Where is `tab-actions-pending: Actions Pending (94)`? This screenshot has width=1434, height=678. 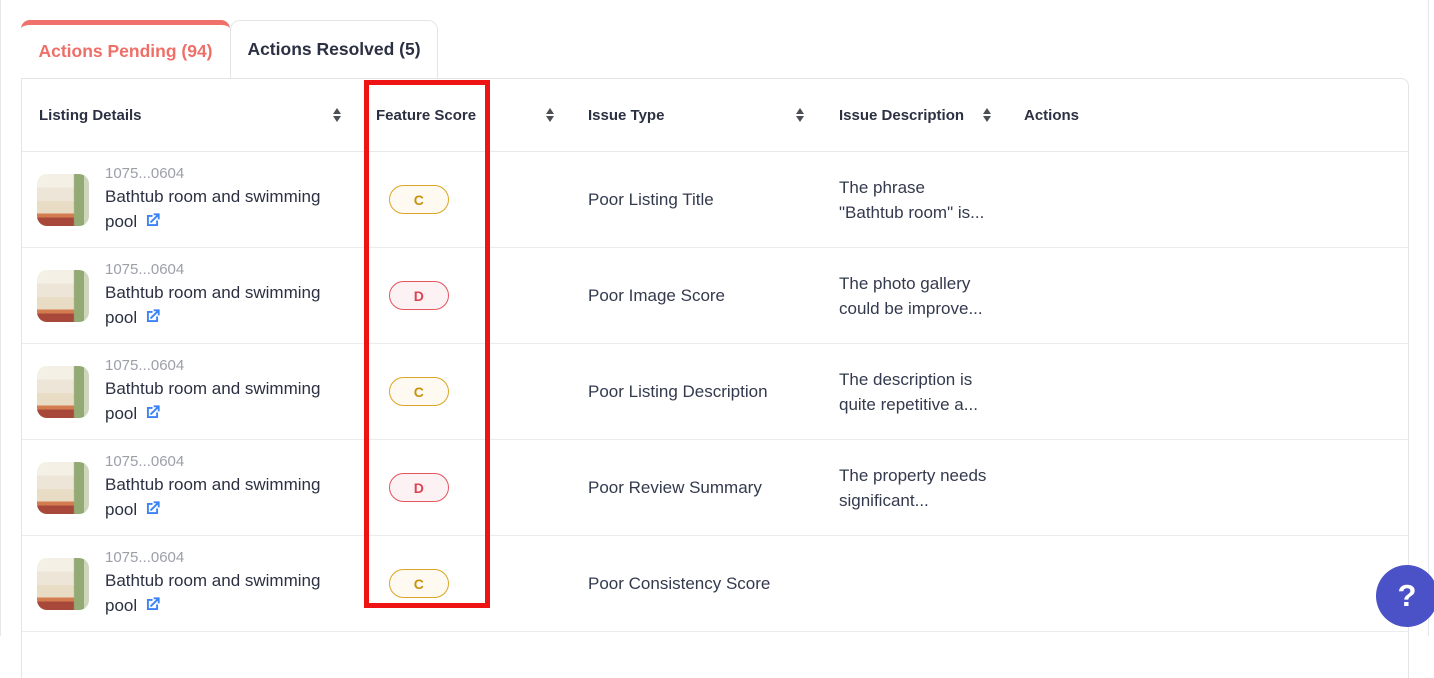 tab-actions-pending: Actions Pending (94) is located at coordinates (125, 49).